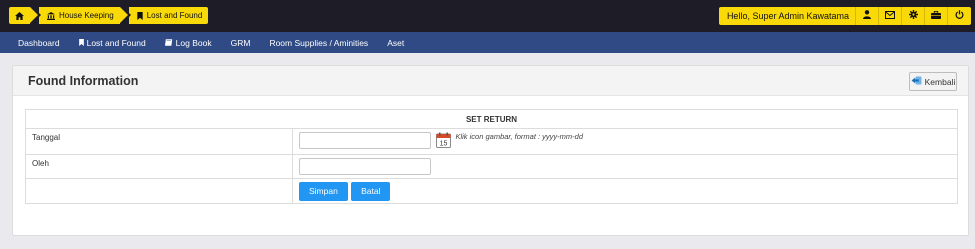 The image size is (975, 249). I want to click on messages-button, so click(890, 16).